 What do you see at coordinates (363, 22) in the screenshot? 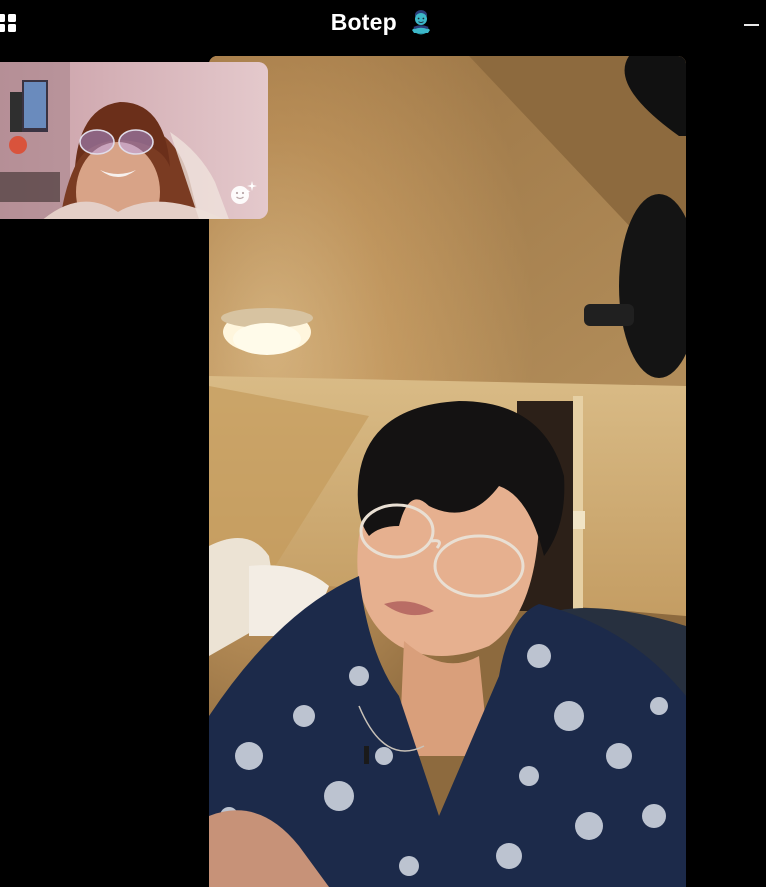
I see `window-title: Botep` at bounding box center [363, 22].